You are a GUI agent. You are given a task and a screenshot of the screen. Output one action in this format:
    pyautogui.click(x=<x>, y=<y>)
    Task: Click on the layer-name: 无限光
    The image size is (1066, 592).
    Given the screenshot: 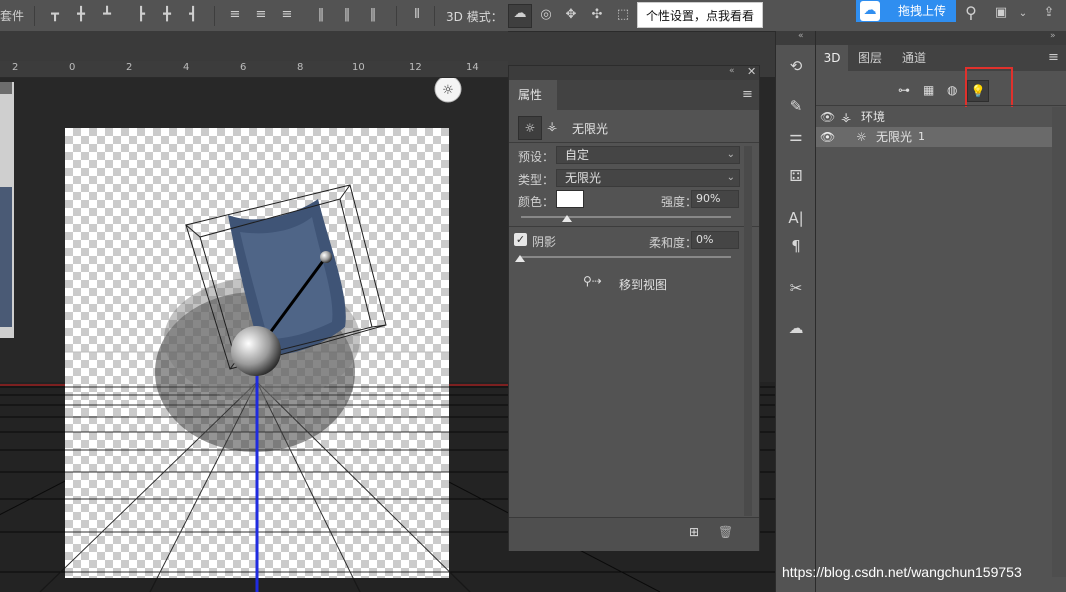 What is the action you would take?
    pyautogui.click(x=894, y=137)
    